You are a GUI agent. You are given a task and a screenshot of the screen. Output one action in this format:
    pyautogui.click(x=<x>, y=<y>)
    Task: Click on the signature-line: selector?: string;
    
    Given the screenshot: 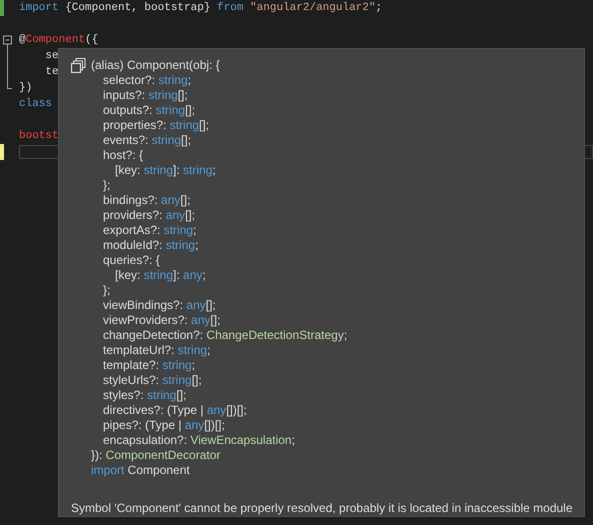 What is the action you would take?
    pyautogui.click(x=147, y=80)
    